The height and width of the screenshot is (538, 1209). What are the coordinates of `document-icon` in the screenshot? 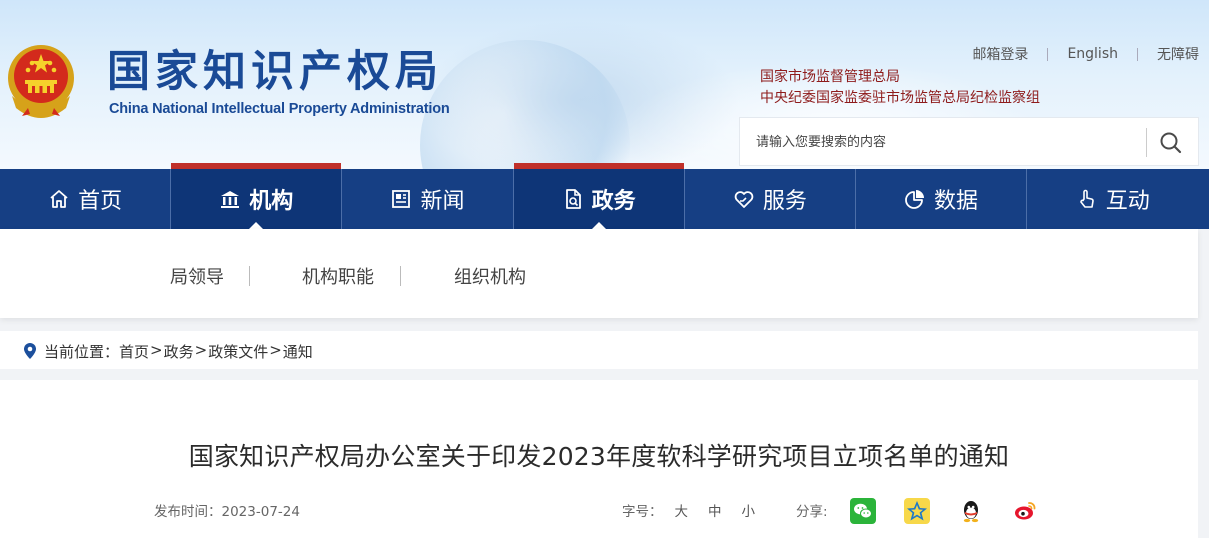 It's located at (573, 199).